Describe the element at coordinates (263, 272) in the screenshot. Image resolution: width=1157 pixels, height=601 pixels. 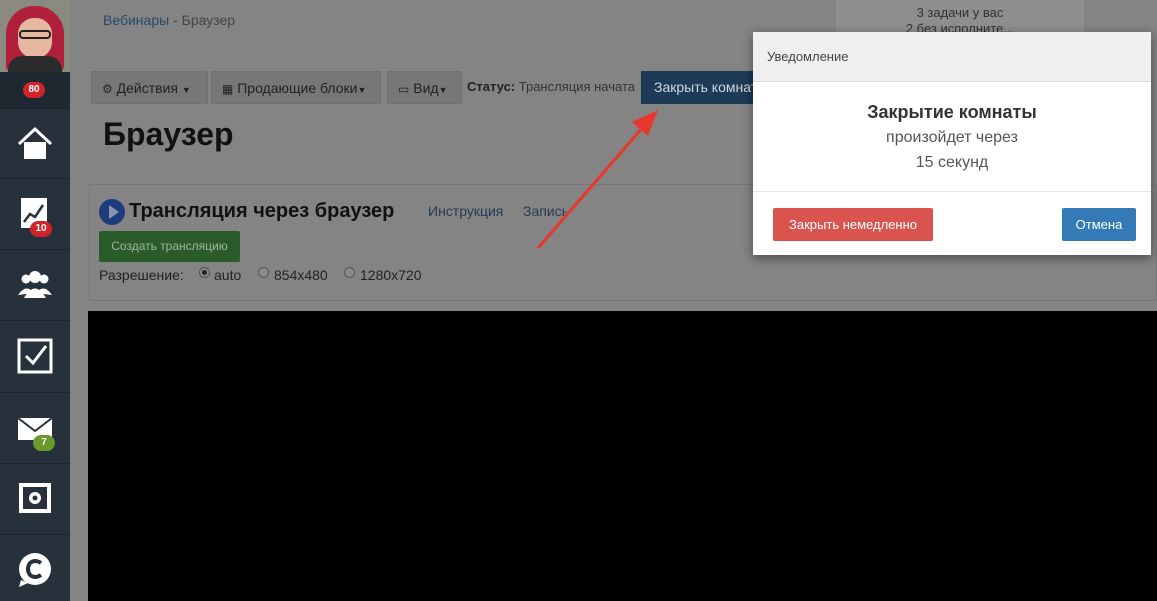
I see `resolution-854-radio` at that location.